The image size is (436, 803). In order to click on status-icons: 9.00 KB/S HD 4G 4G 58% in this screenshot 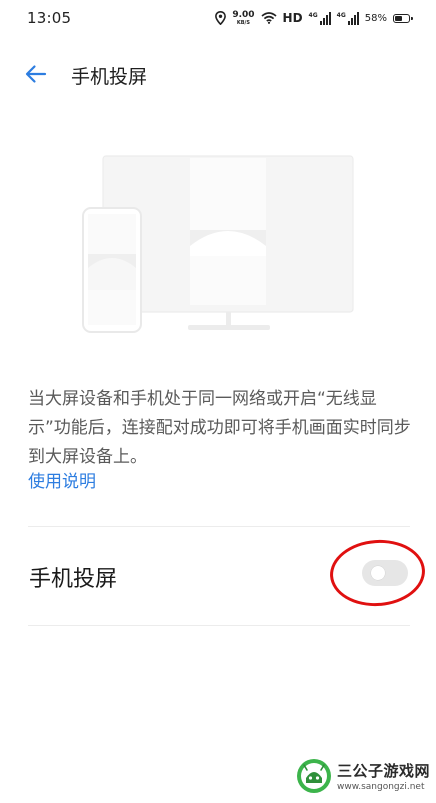, I will do `click(314, 18)`.